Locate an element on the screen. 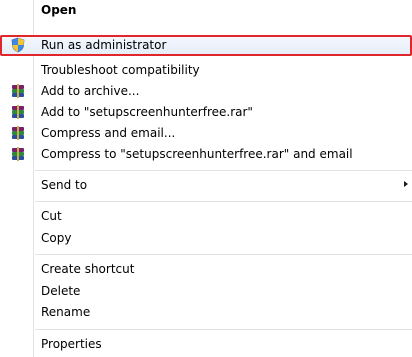 Image resolution: width=412 pixels, height=357 pixels. menu-item-create-shortcut: Create shortcut is located at coordinates (206, 269).